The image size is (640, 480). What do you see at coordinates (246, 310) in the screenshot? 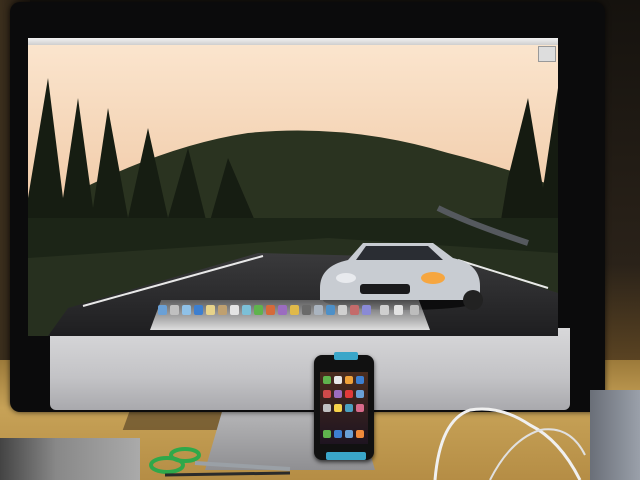
I see `preview-icon` at bounding box center [246, 310].